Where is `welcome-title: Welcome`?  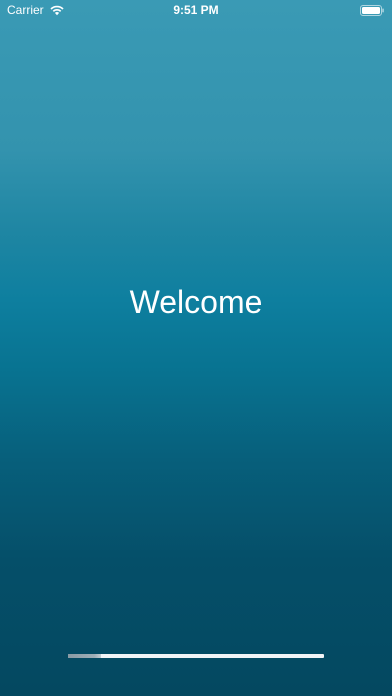 welcome-title: Welcome is located at coordinates (196, 302).